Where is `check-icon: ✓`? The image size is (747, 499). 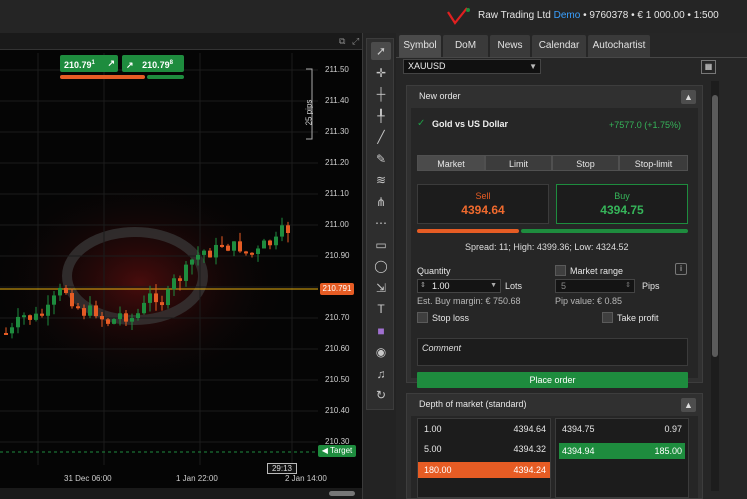 check-icon: ✓ is located at coordinates (421, 123).